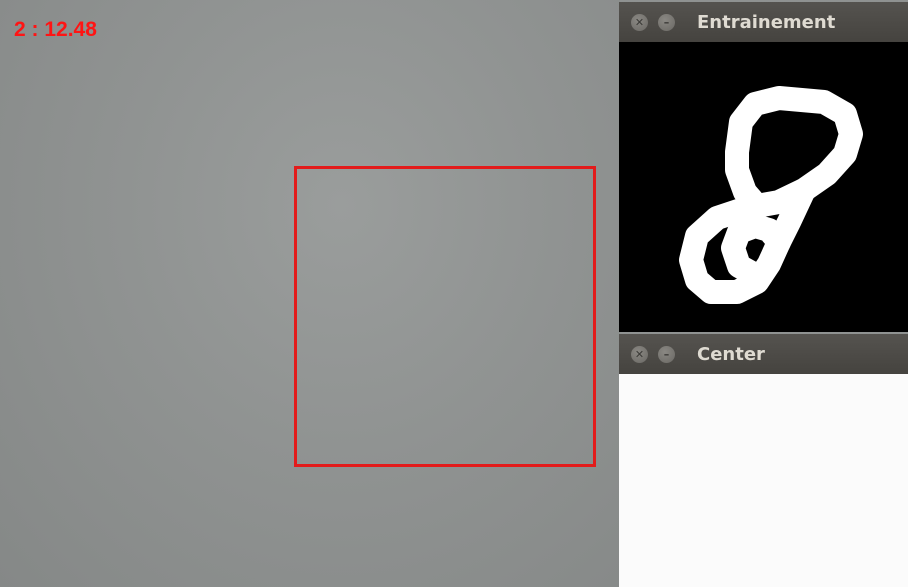  Describe the element at coordinates (771, 195) in the screenshot. I see `handwritten-digit-8-icon` at that location.